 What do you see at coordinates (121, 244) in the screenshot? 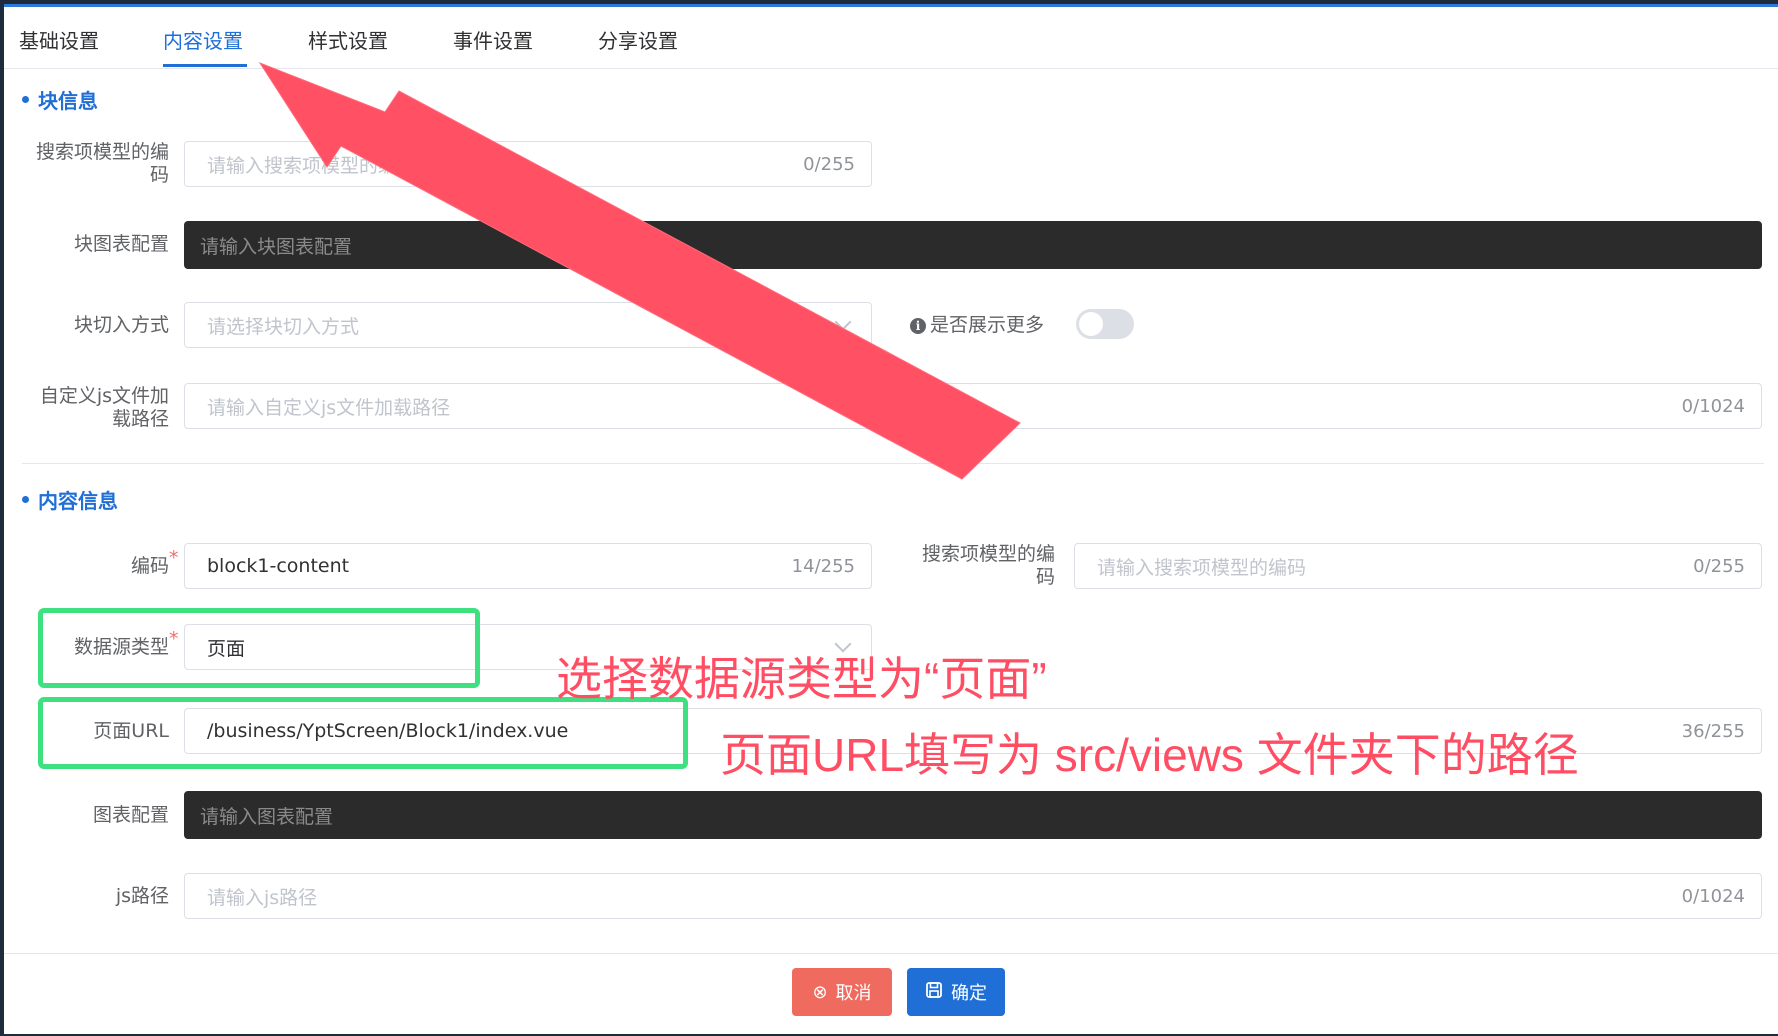
I see `label-block-chart-config: 块图表配置` at bounding box center [121, 244].